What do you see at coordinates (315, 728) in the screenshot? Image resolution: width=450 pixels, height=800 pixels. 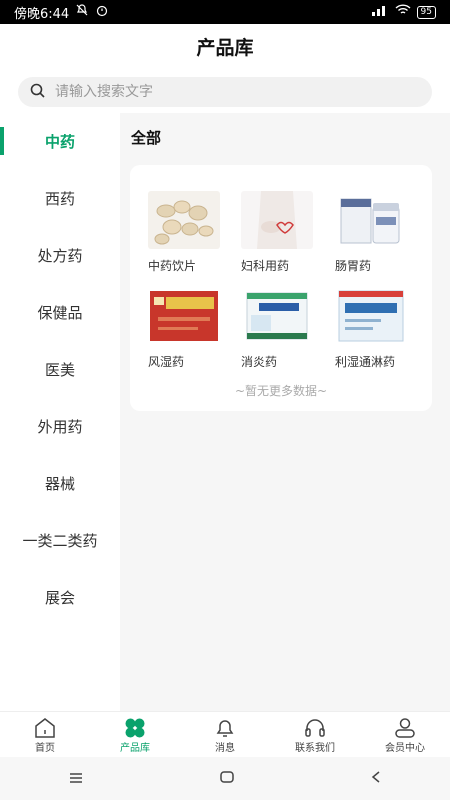 I see `headset-icon` at bounding box center [315, 728].